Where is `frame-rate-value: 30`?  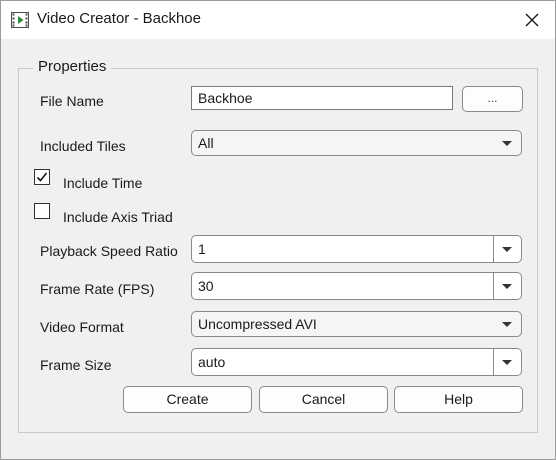 frame-rate-value: 30 is located at coordinates (206, 286).